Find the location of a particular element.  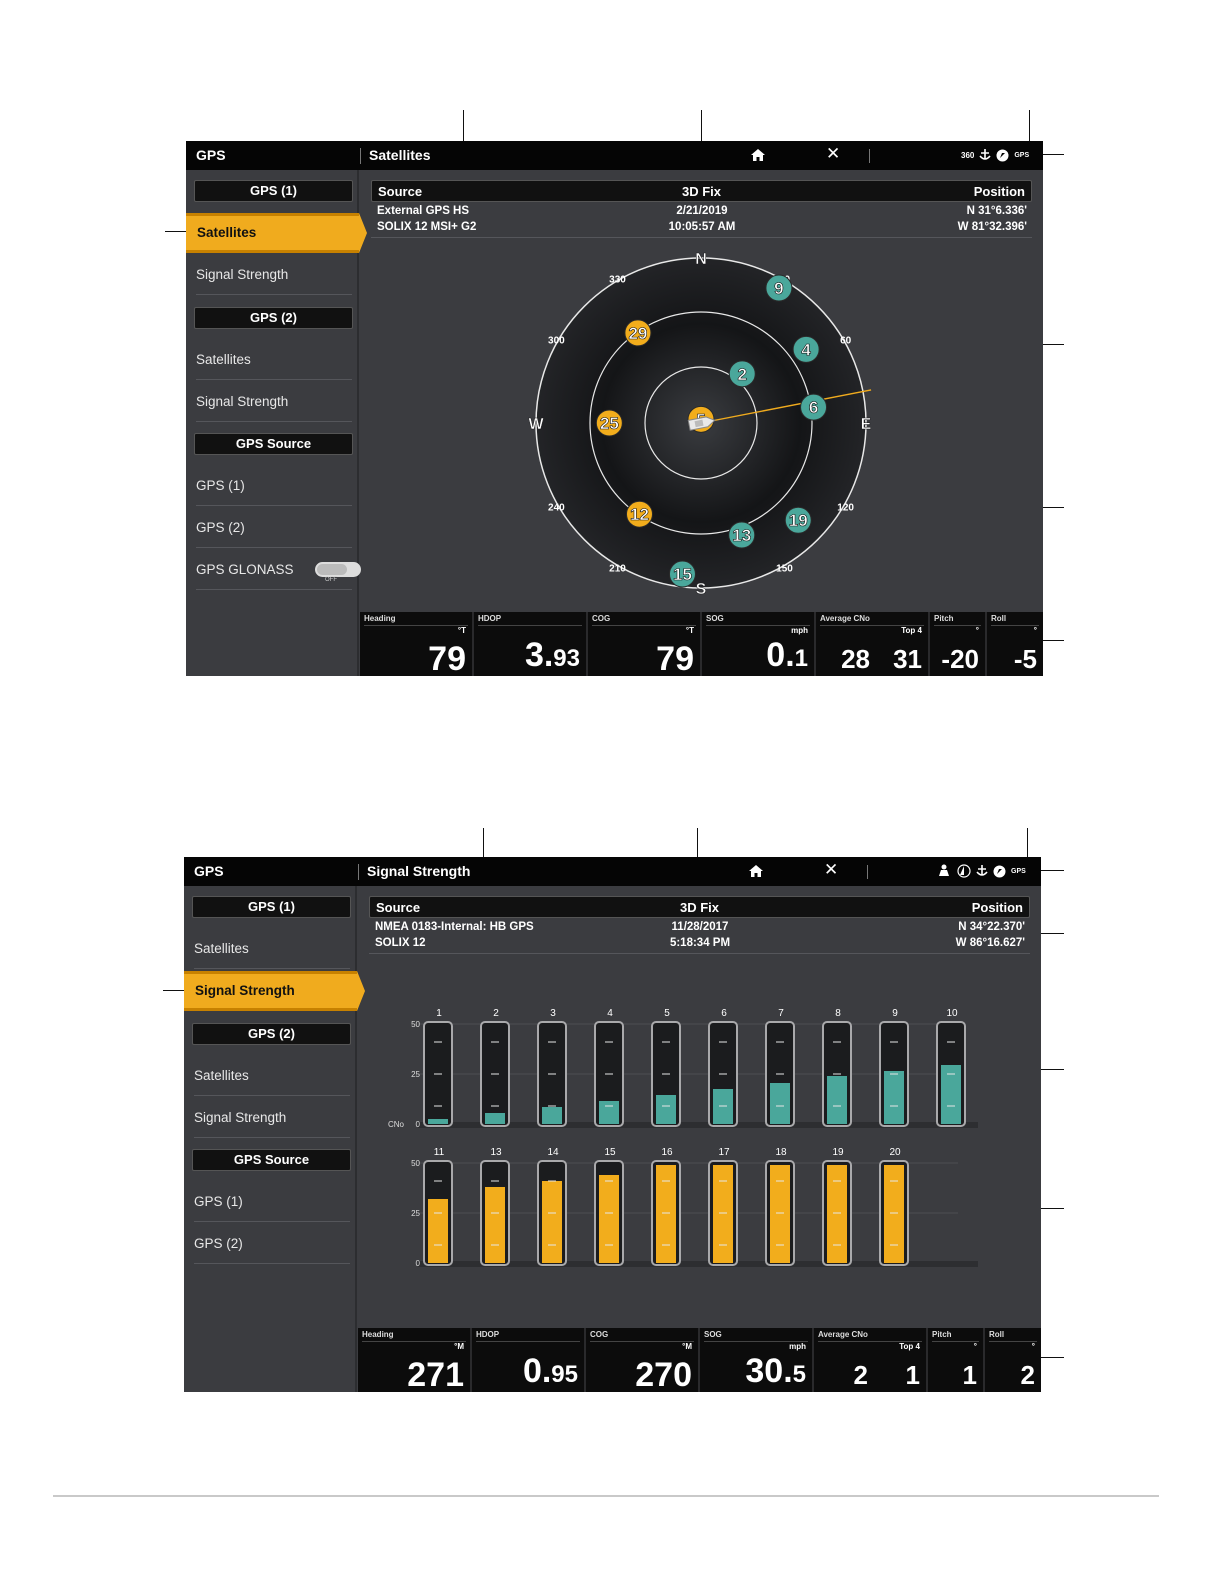

sog-cell: SOG mph 30.5 is located at coordinates (757, 1360).